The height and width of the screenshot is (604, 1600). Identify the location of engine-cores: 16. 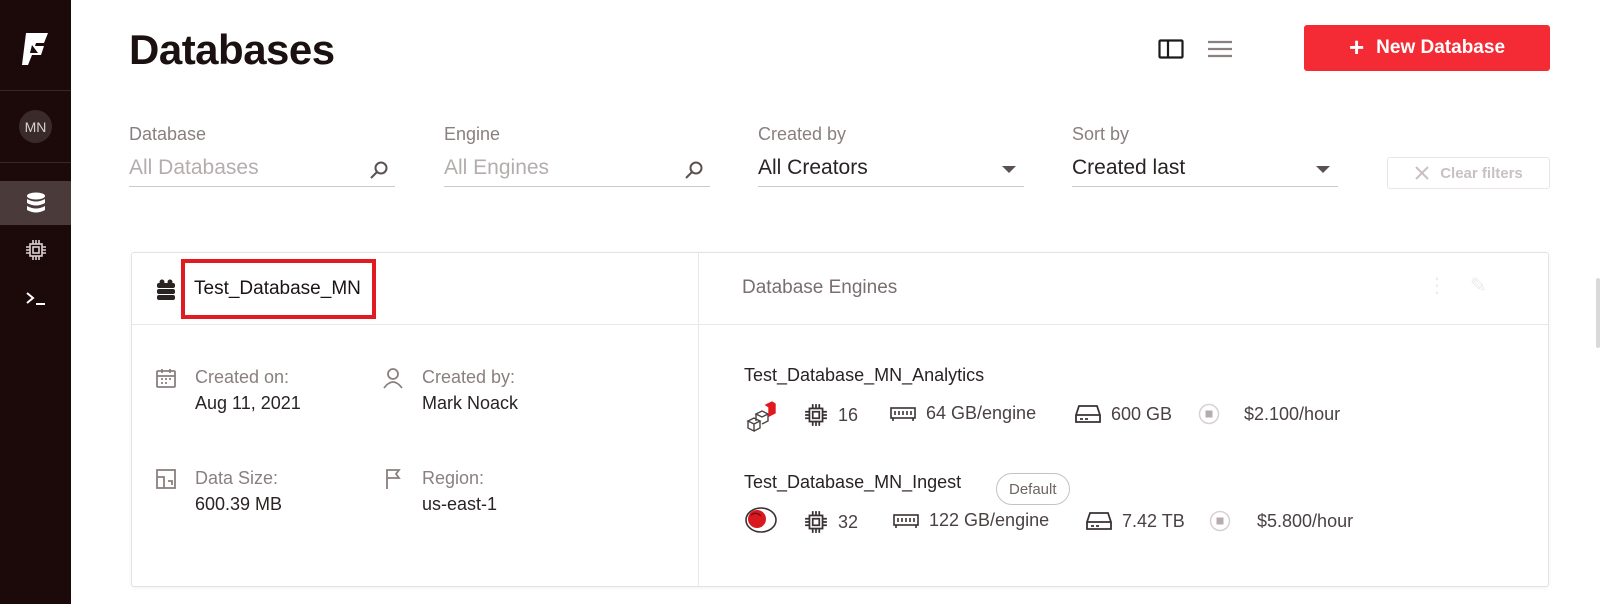
(831, 415).